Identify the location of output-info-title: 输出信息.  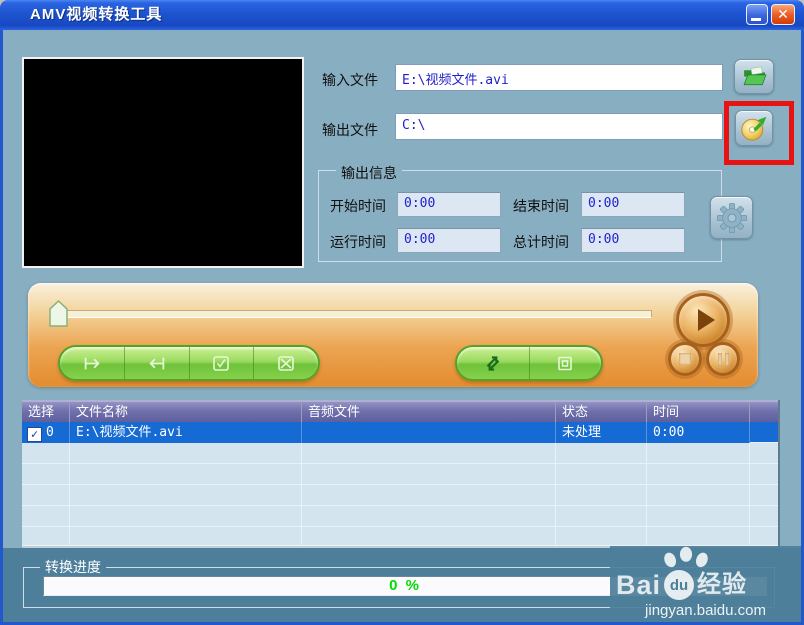
(369, 173).